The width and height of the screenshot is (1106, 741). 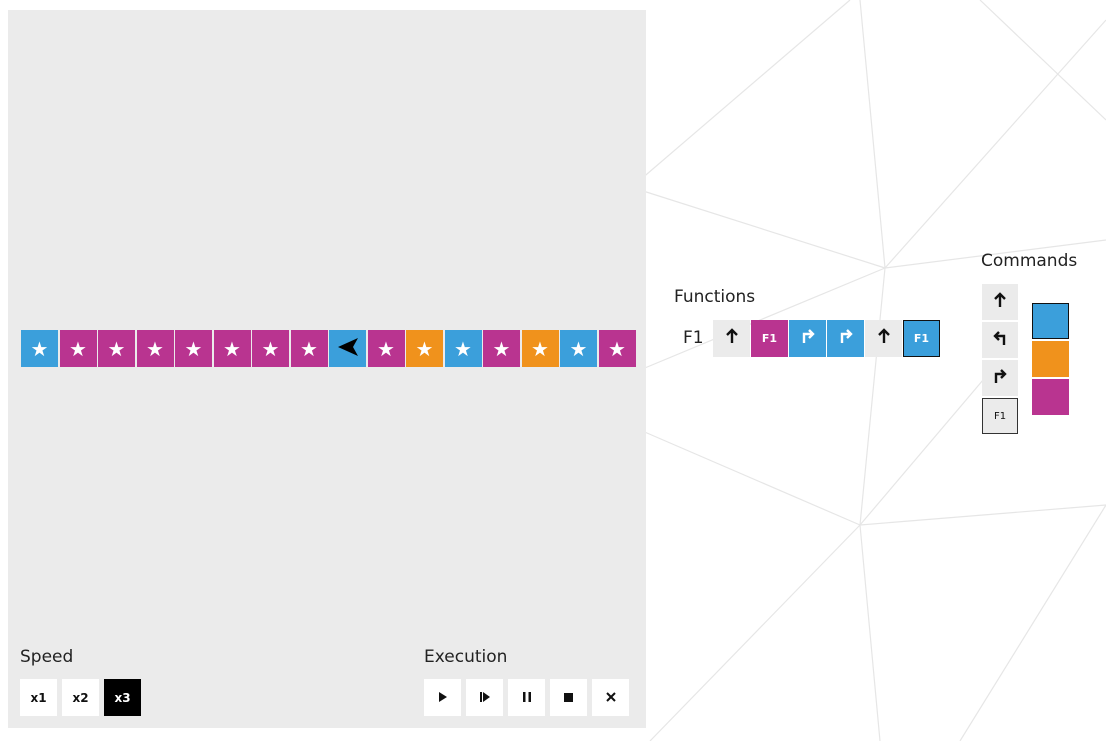 I want to click on execution-controls, so click(x=526, y=697).